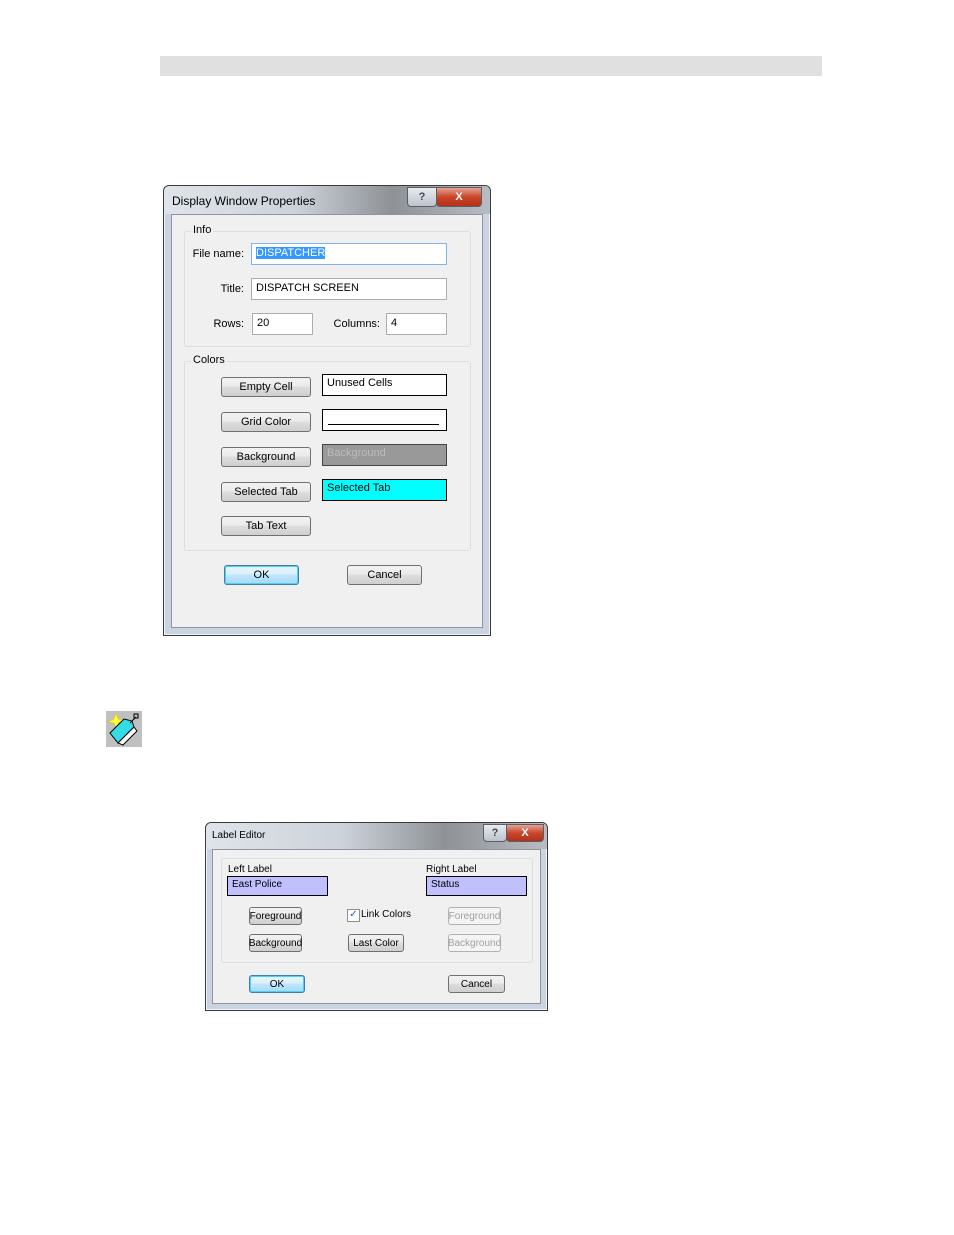  Describe the element at coordinates (202, 230) in the screenshot. I see `info-group-label: Info` at that location.